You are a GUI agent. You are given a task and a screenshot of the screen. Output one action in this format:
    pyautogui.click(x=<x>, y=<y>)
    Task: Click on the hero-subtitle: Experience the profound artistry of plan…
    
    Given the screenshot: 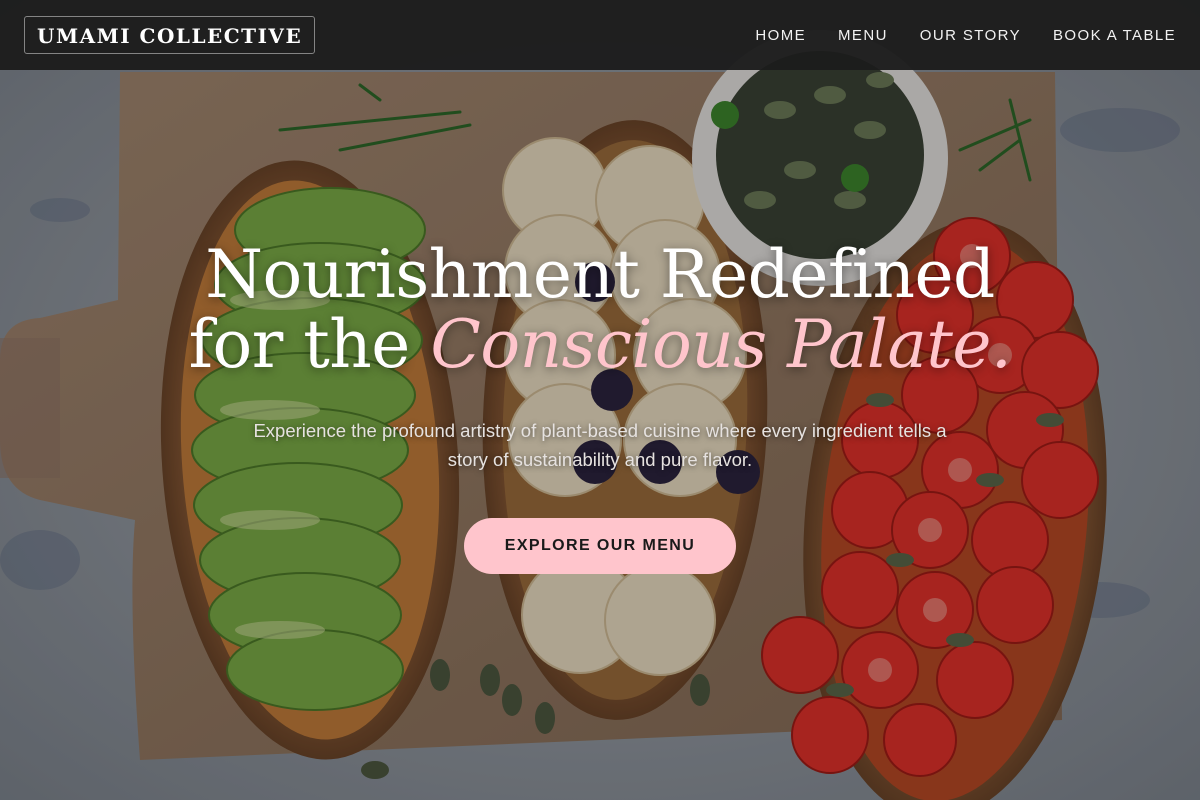 What is the action you would take?
    pyautogui.click(x=600, y=445)
    